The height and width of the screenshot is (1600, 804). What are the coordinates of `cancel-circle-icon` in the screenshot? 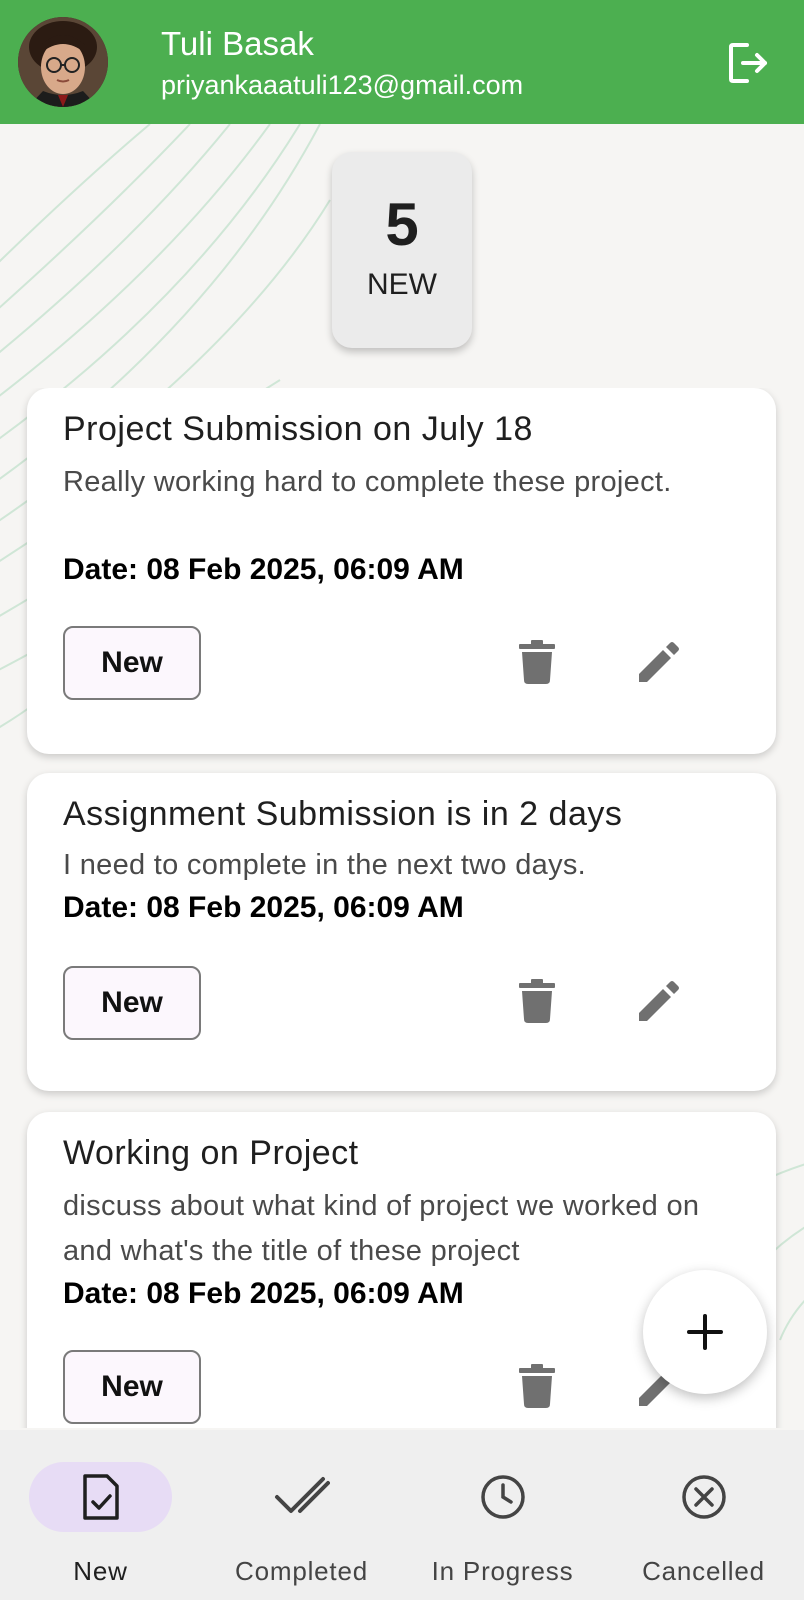 It's located at (703, 1497).